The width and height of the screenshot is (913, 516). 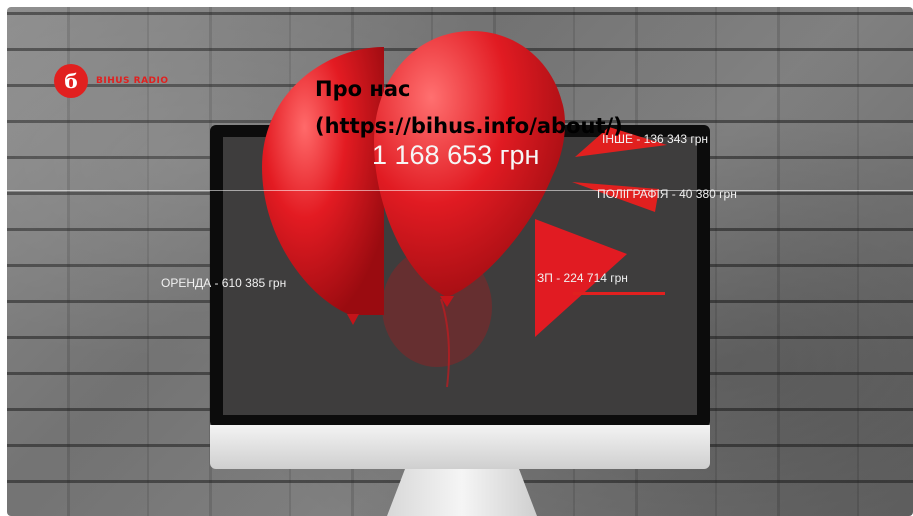 What do you see at coordinates (619, 293) in the screenshot?
I see `salary-underline` at bounding box center [619, 293].